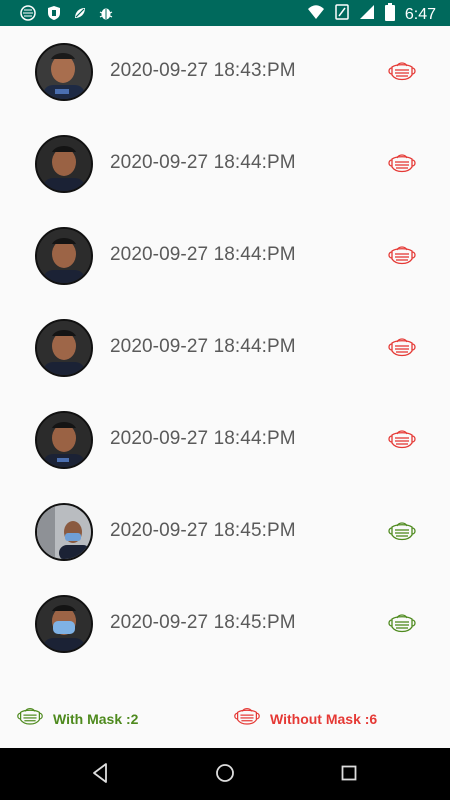 The image size is (450, 800). Describe the element at coordinates (367, 14) in the screenshot. I see `signal-icon` at that location.